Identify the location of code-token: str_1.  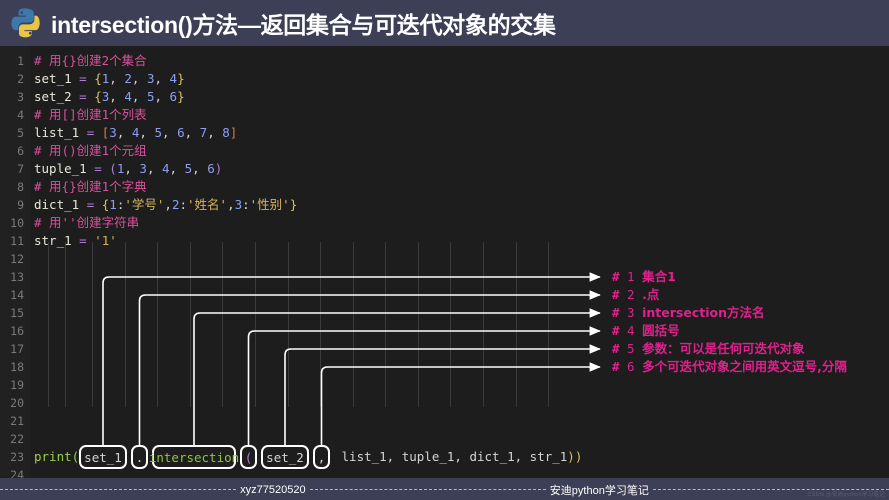
(53, 240).